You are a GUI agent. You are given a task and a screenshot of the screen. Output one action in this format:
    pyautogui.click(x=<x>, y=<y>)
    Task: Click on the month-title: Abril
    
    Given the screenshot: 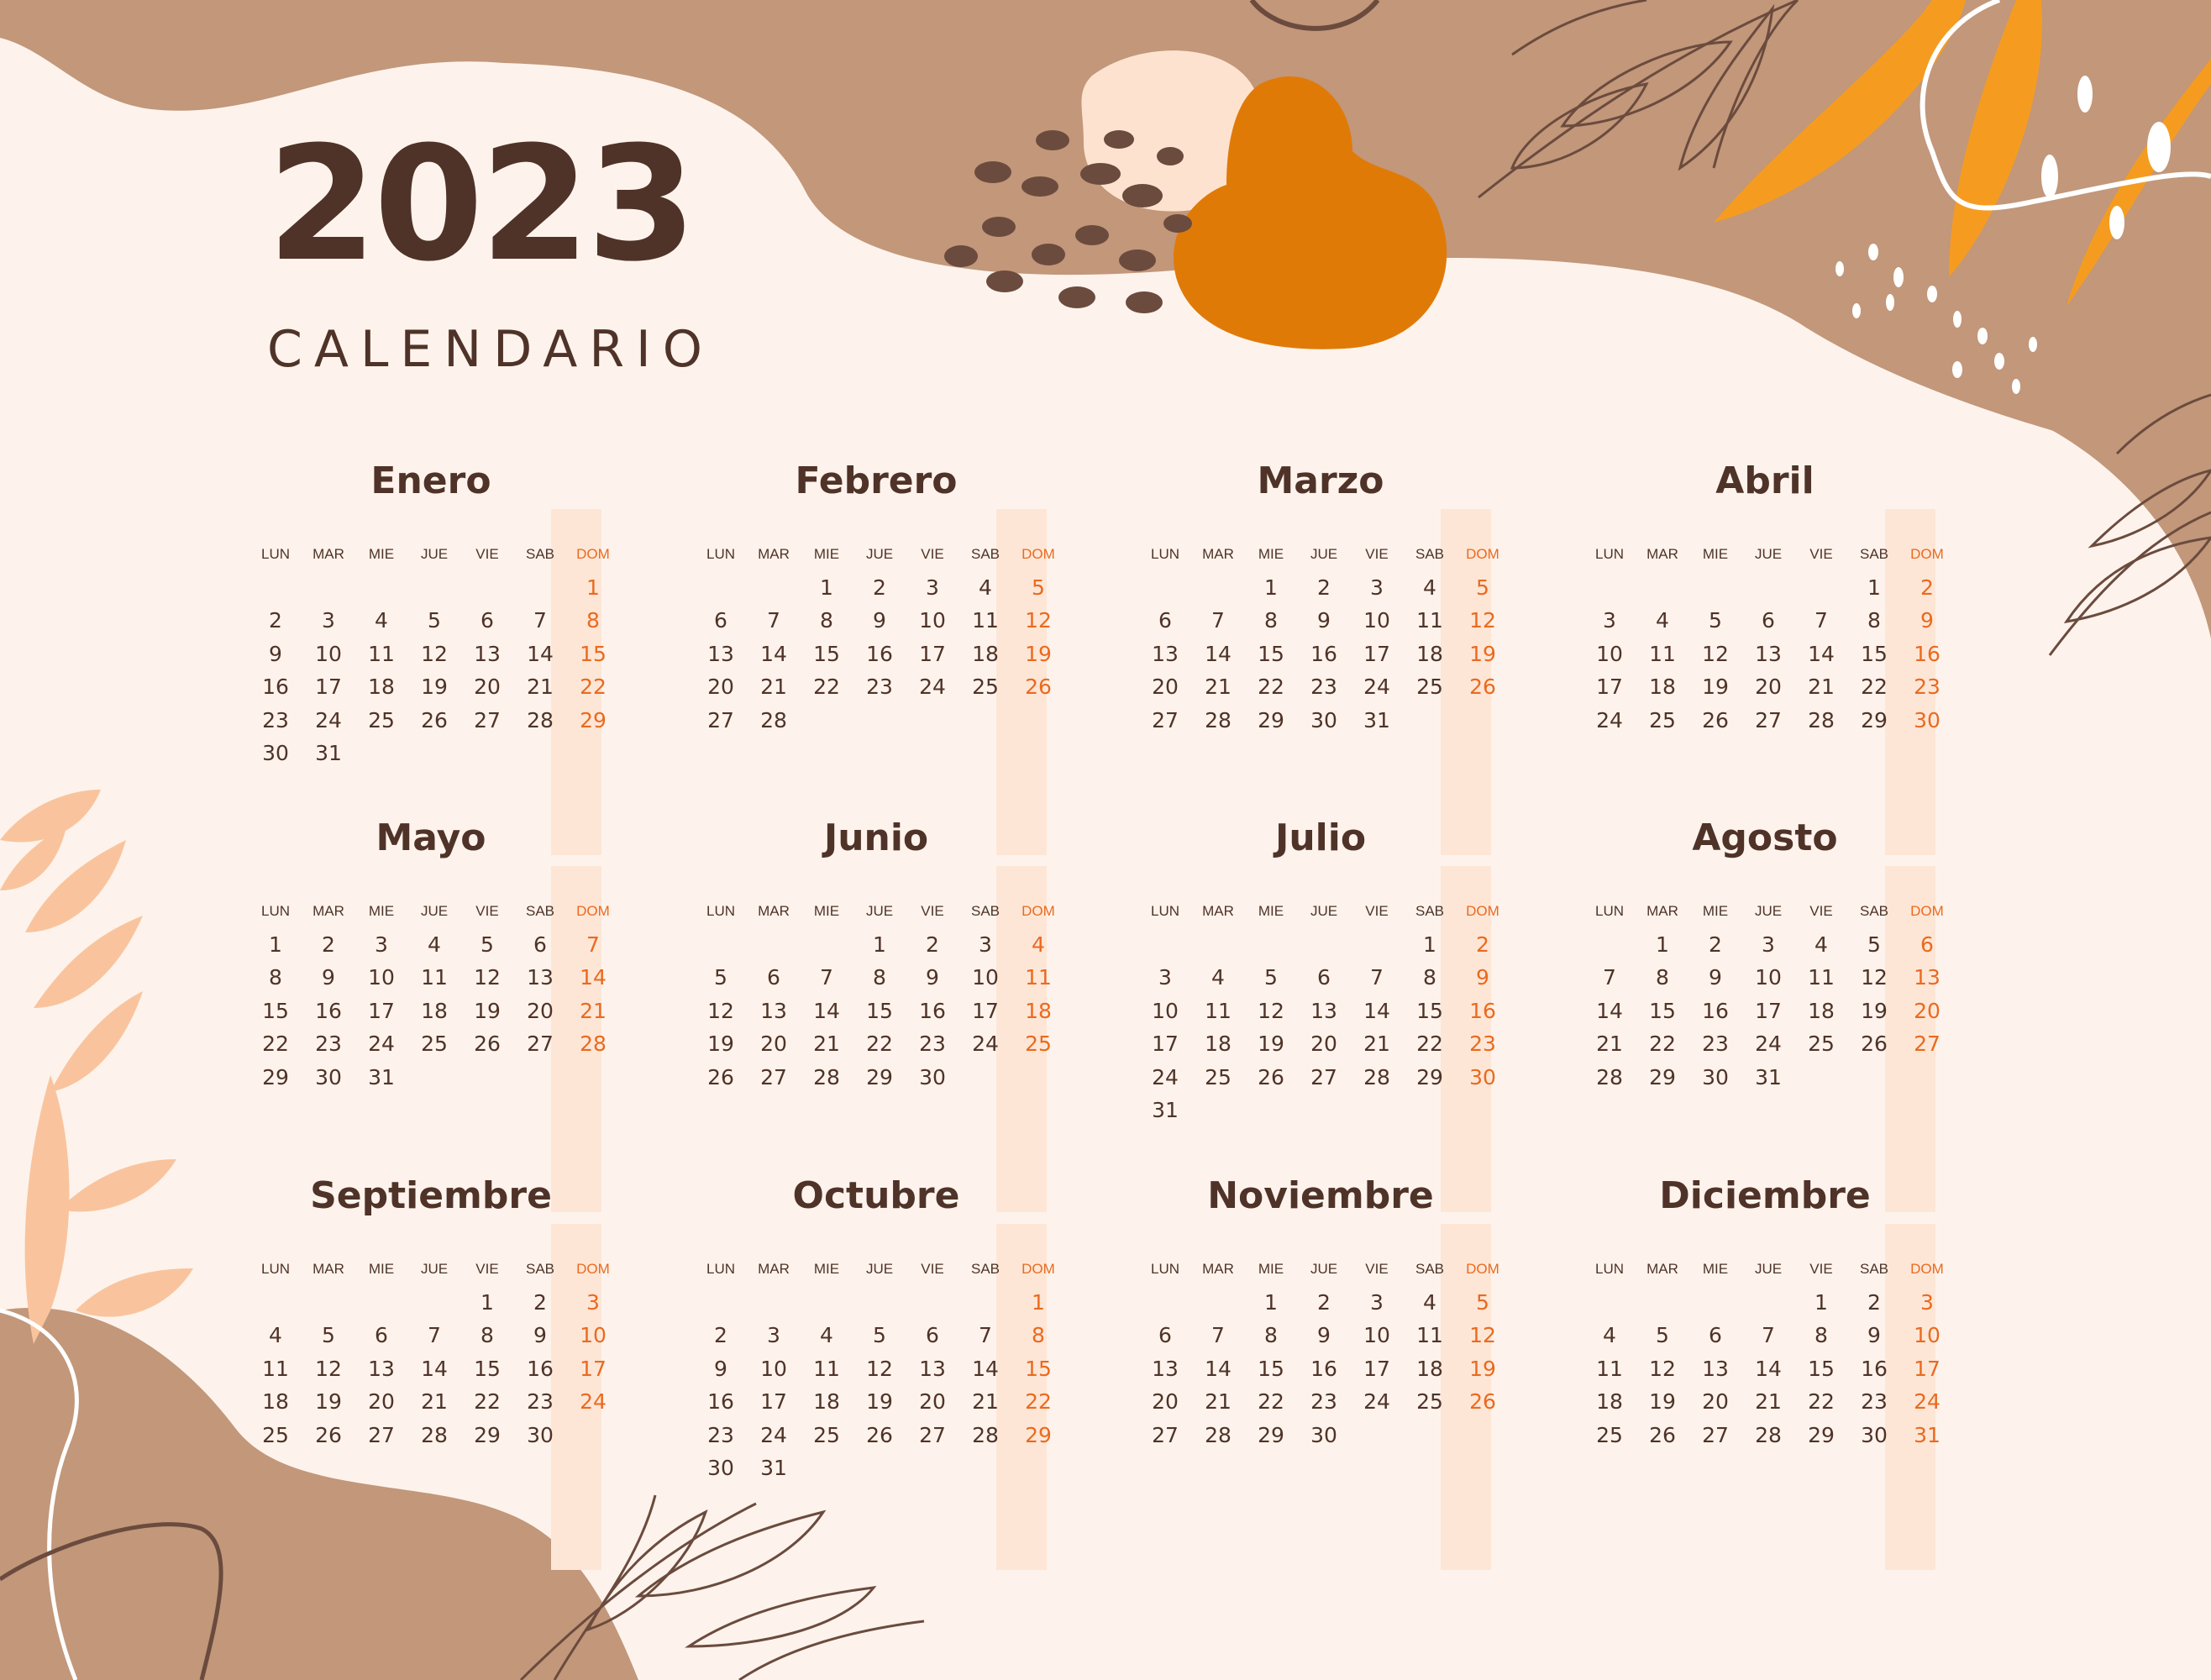 What is the action you would take?
    pyautogui.click(x=1764, y=480)
    